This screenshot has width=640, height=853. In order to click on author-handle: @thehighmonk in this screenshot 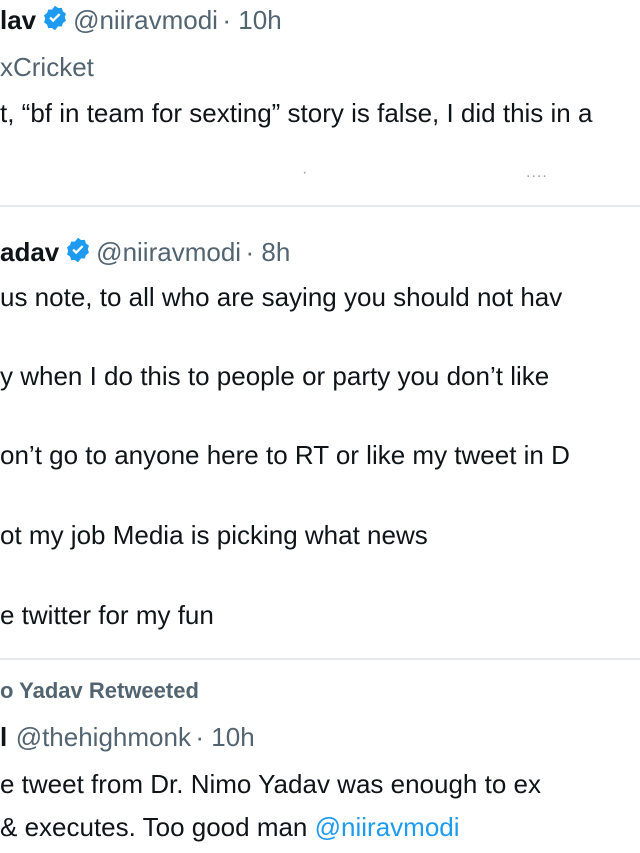, I will do `click(103, 737)`.